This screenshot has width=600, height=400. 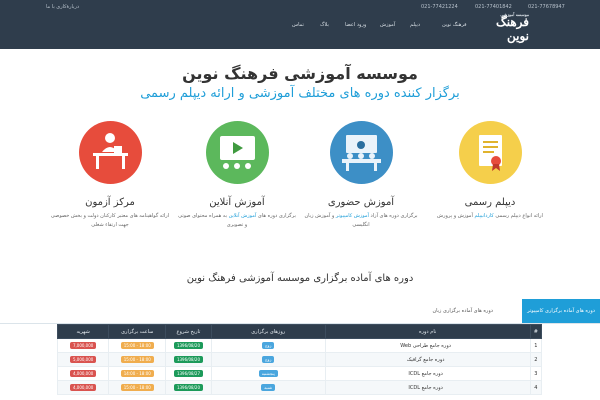 What do you see at coordinates (546, 7) in the screenshot?
I see `phone-1: 021-77678947` at bounding box center [546, 7].